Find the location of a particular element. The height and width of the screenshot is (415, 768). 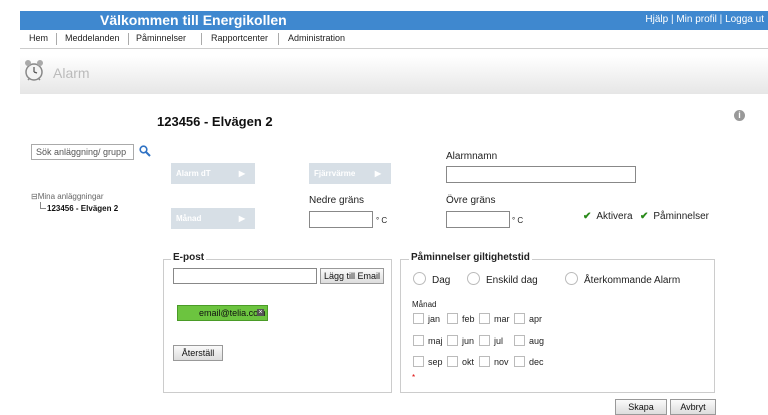

month-name: maj is located at coordinates (435, 341).